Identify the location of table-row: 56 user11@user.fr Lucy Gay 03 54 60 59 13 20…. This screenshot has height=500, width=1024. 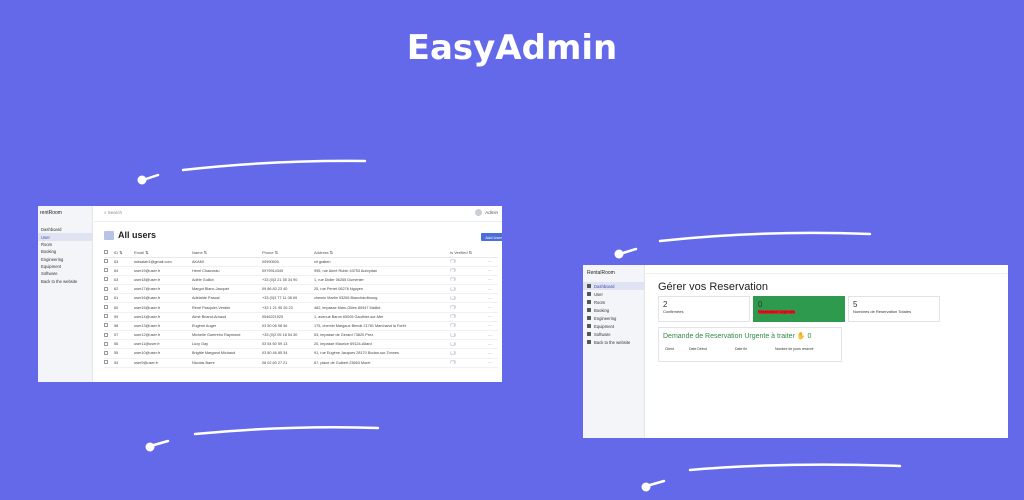
(301, 344).